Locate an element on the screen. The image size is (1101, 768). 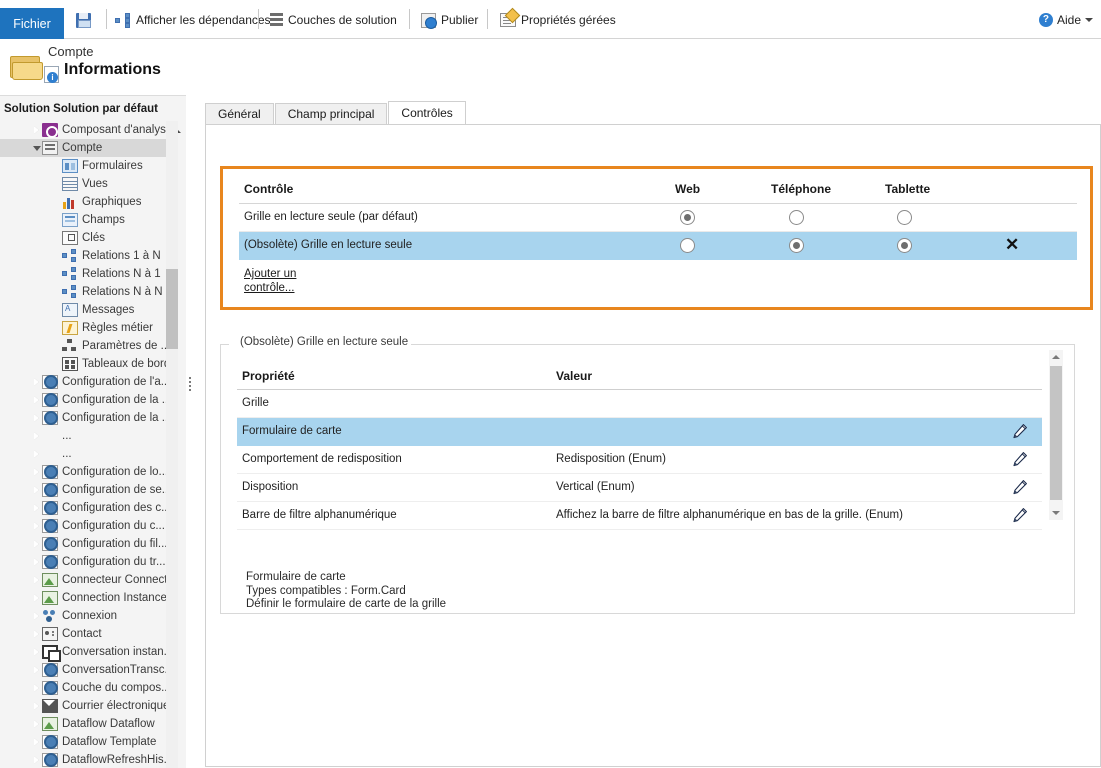
tree-item: Formulaires is located at coordinates (86, 166).